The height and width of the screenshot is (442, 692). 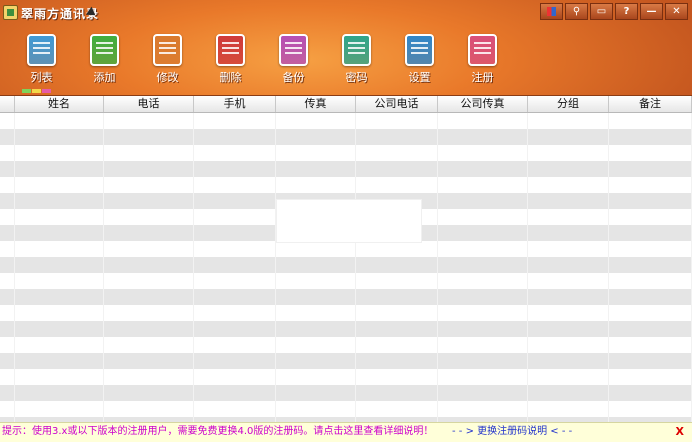 I want to click on main-toolbar: 列表 添加 修改 删除 备份 密码 设置 注册, so click(x=262, y=59).